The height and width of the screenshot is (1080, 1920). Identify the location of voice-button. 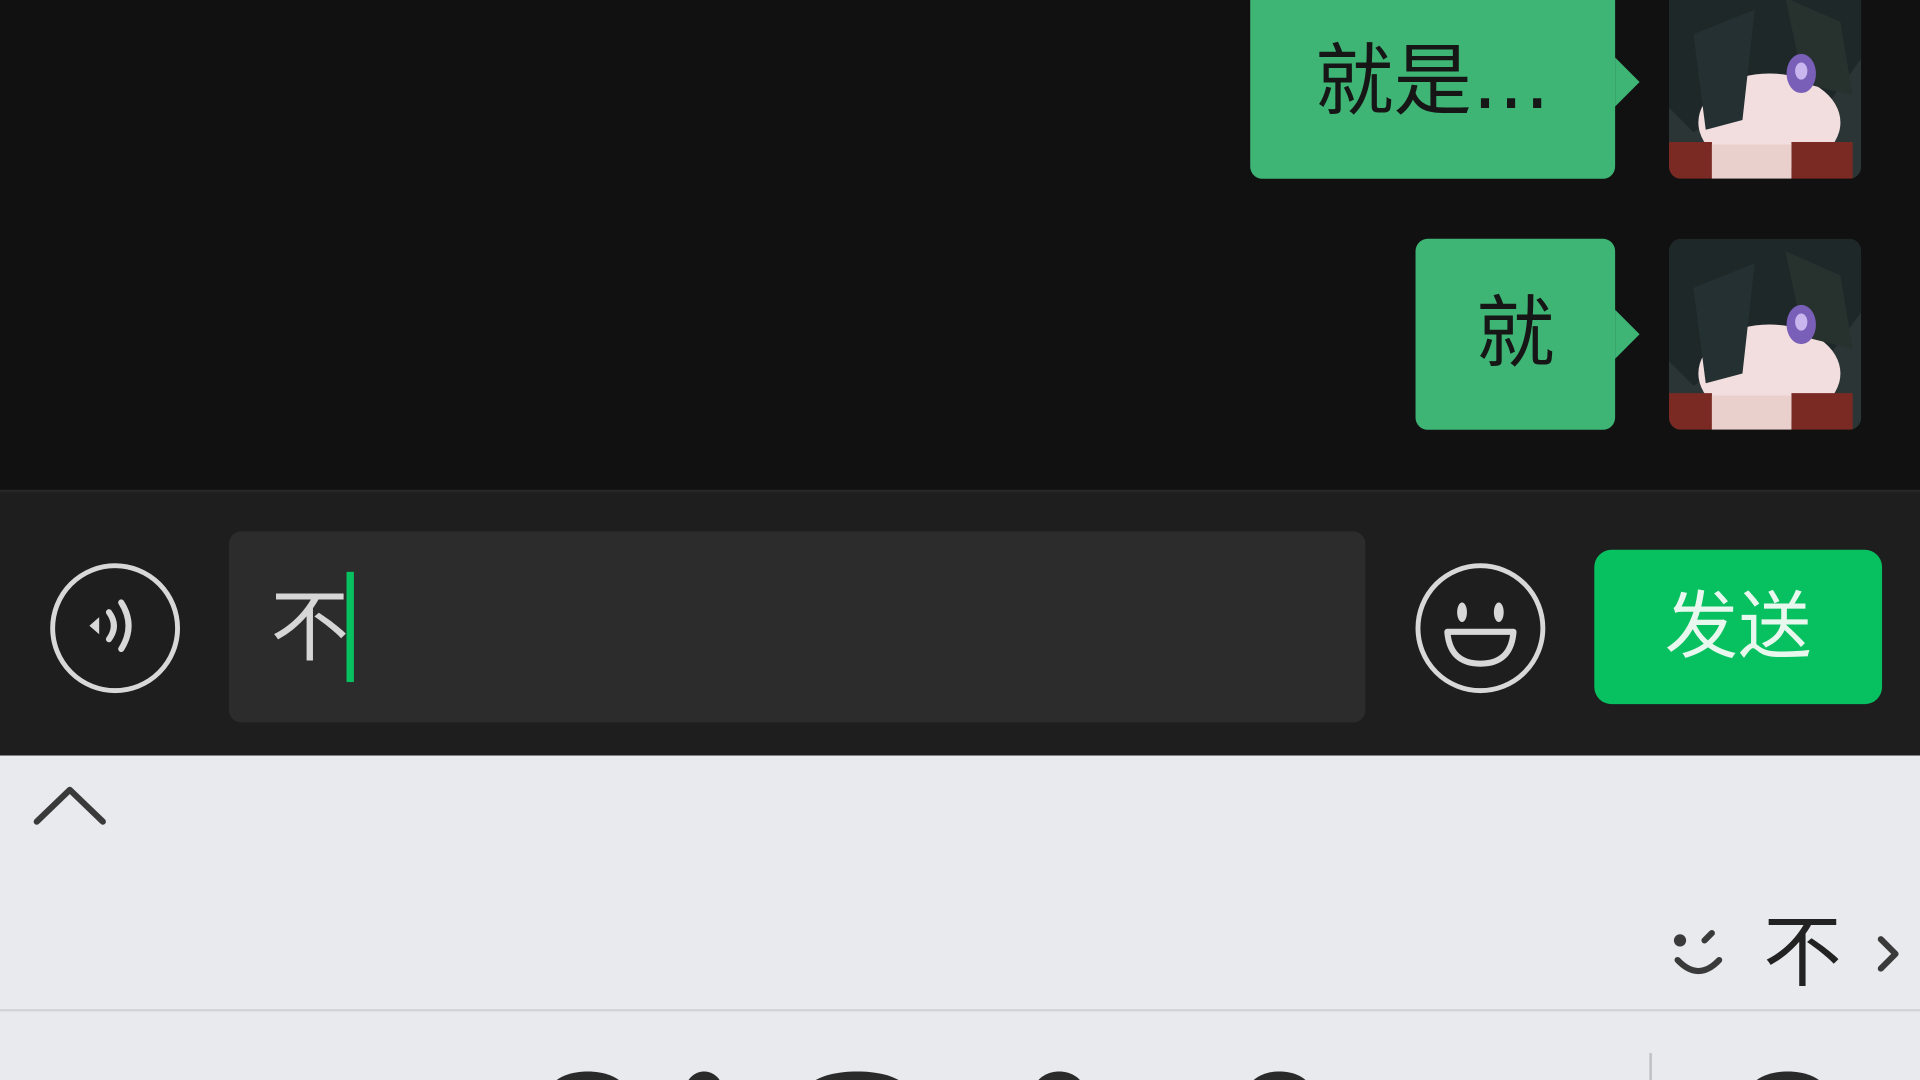
(115, 628).